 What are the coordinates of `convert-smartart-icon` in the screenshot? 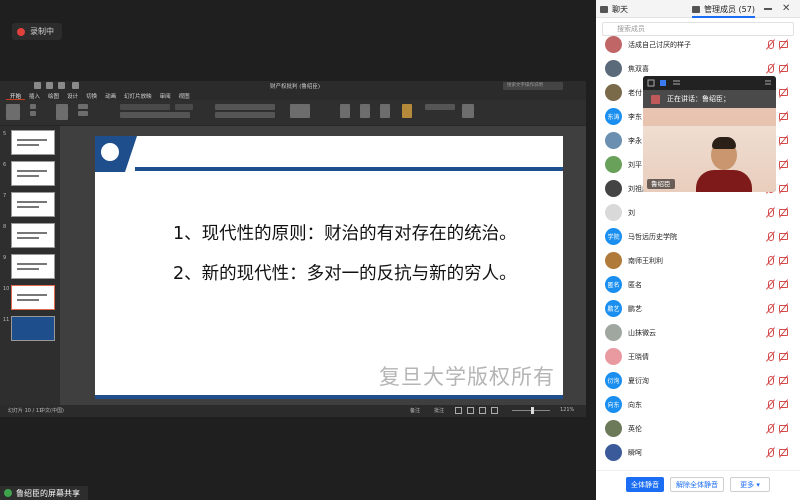 It's located at (300, 111).